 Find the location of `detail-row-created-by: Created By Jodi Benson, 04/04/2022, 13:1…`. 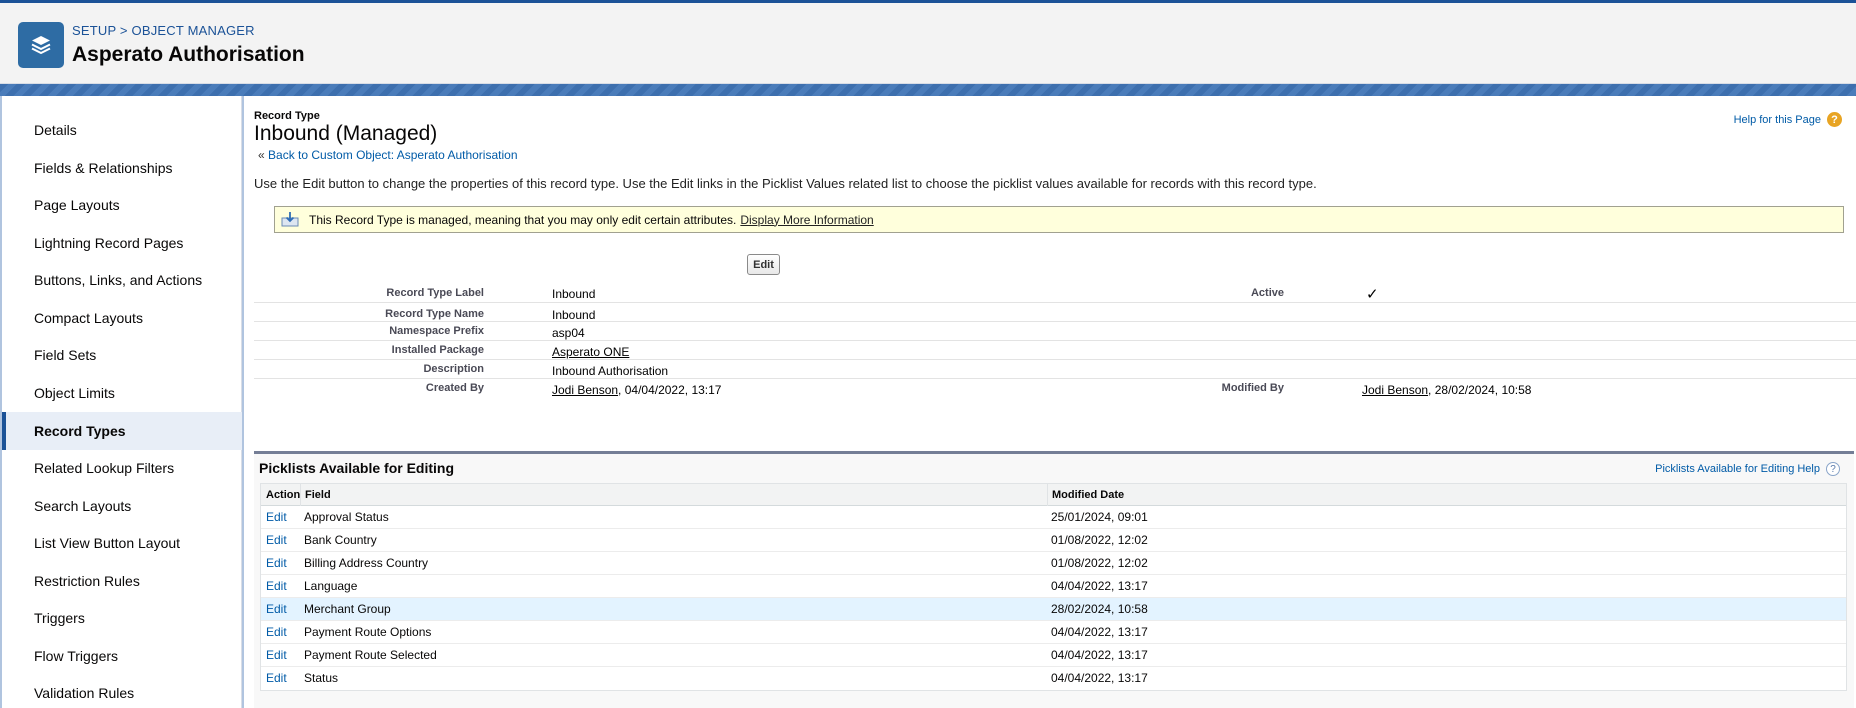

detail-row-created-by: Created By Jodi Benson, 04/04/2022, 13:1… is located at coordinates (1055, 388).